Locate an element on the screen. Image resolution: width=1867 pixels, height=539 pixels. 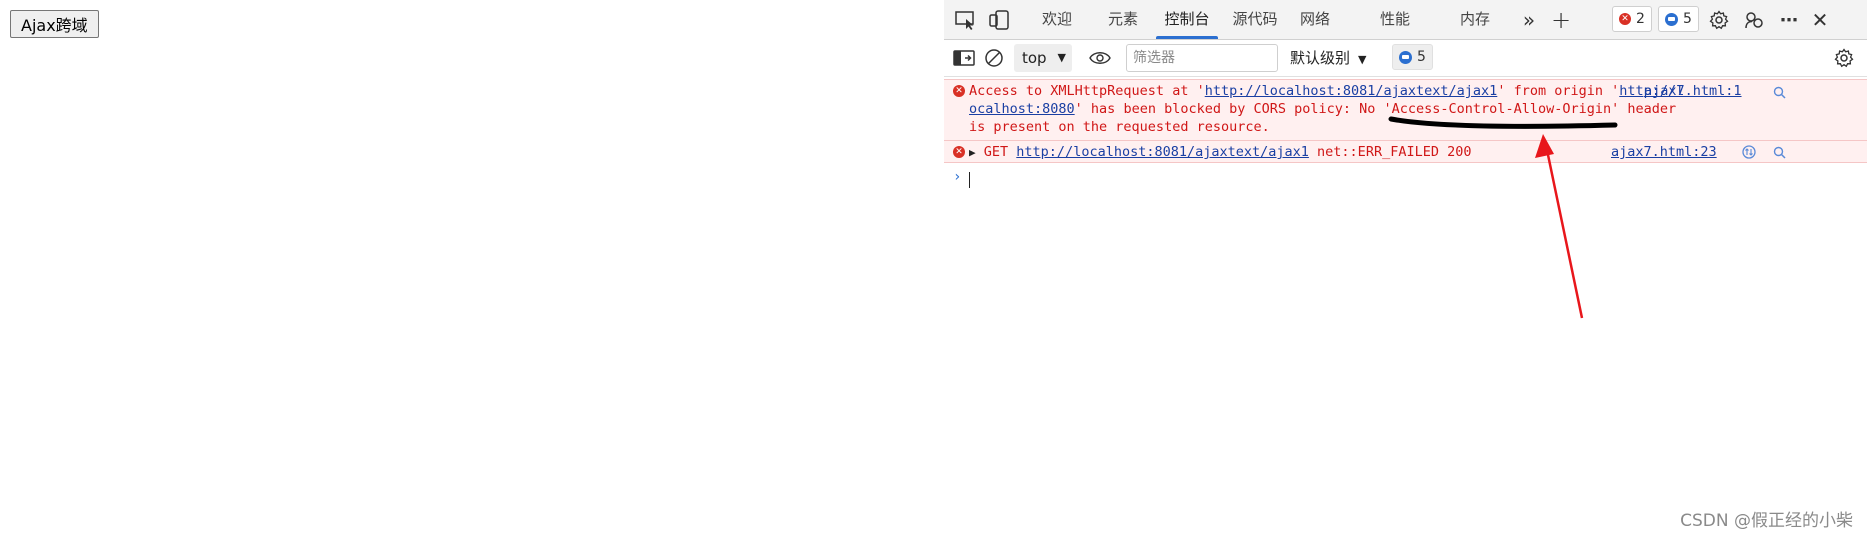
ajax-cors-button: Ajax跨域 is located at coordinates (54, 24).